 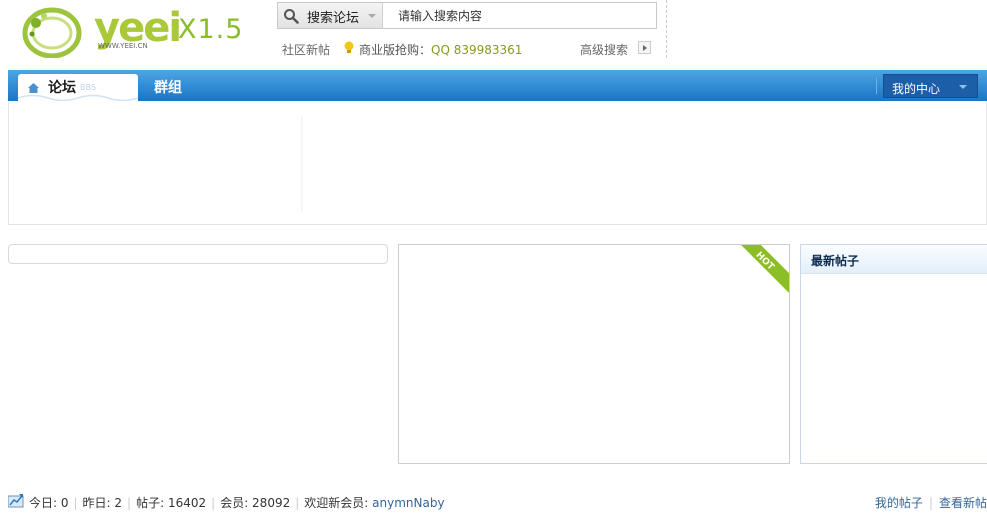 I want to click on left-slide-box, so click(x=198, y=254).